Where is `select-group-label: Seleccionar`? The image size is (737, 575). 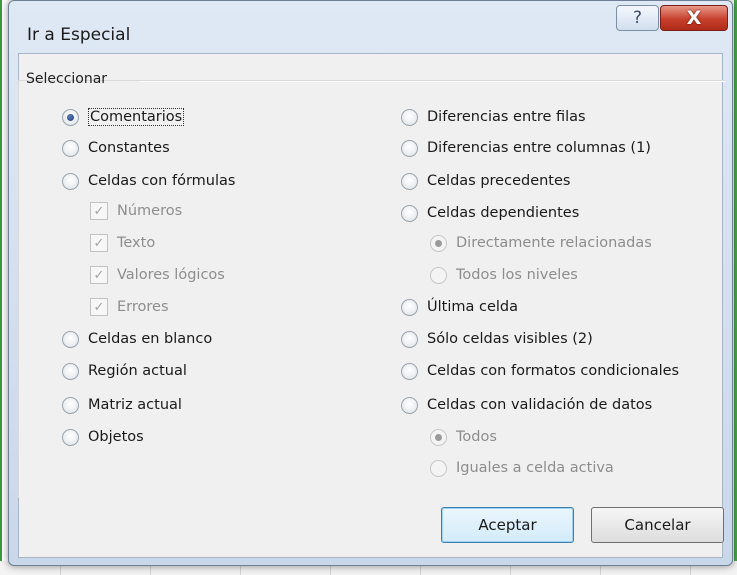
select-group-label: Seleccionar is located at coordinates (67, 79).